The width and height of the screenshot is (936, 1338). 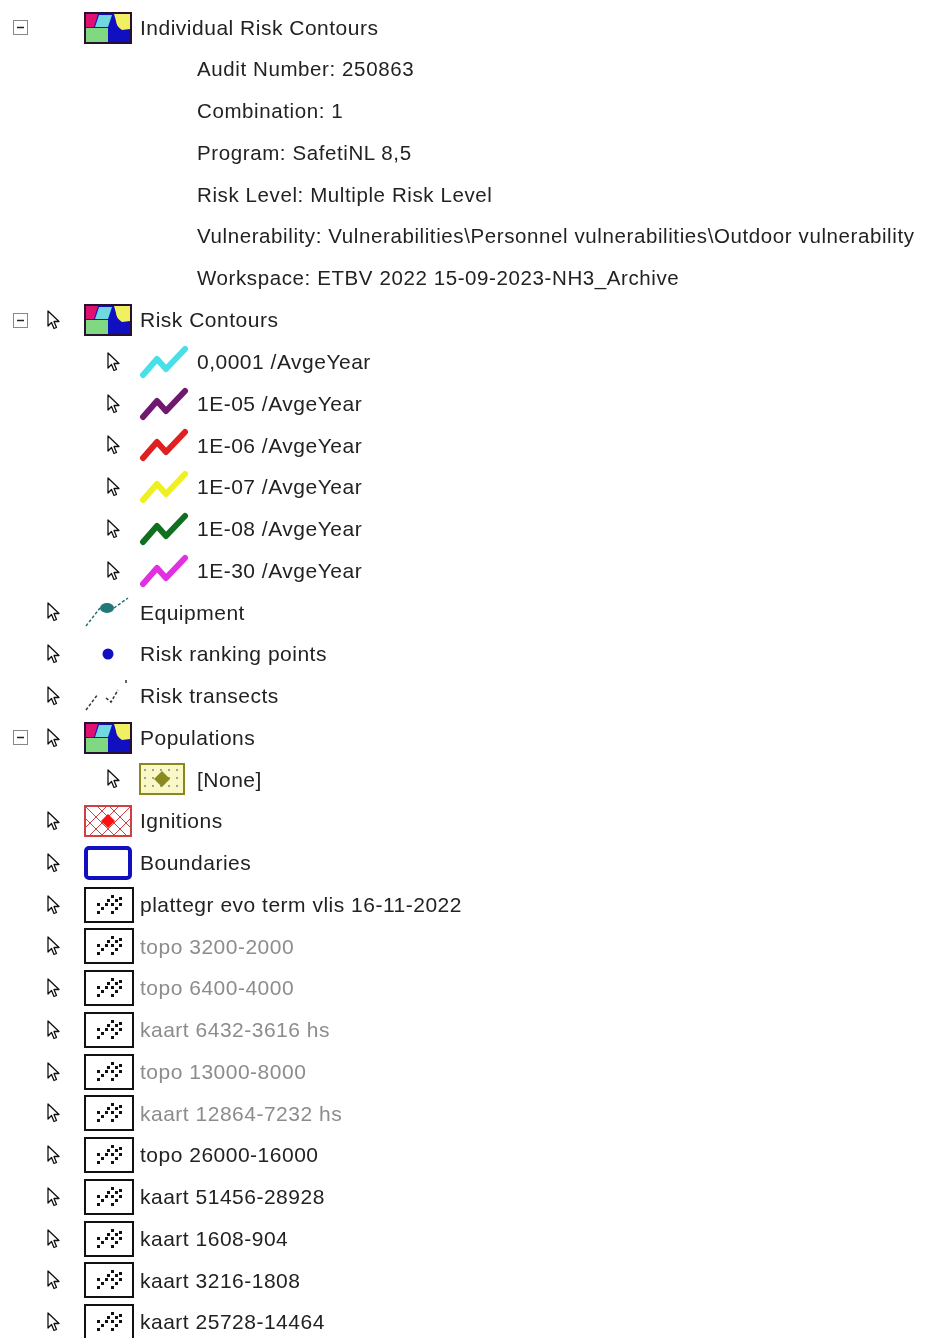 What do you see at coordinates (304, 152) in the screenshot?
I see `property-text: Program: SafetiNL 8,5` at bounding box center [304, 152].